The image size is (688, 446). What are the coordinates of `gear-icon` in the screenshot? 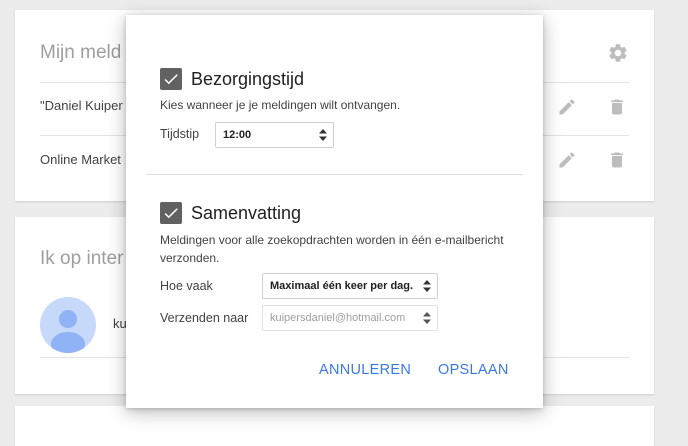 It's located at (618, 53).